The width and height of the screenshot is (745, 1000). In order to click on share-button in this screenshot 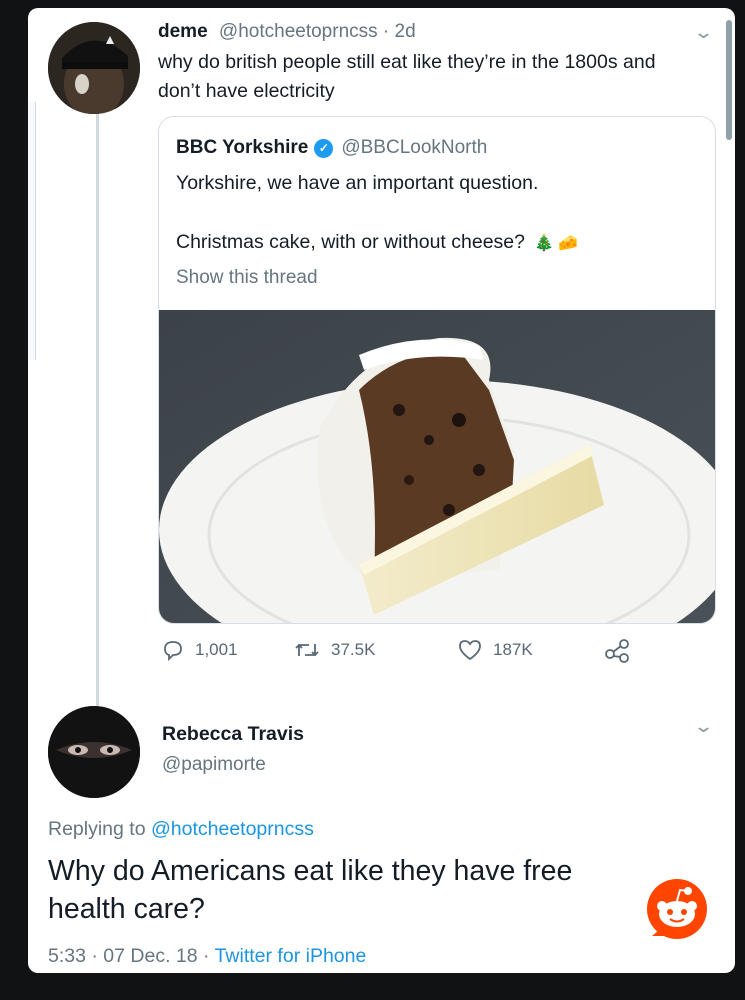, I will do `click(622, 650)`.